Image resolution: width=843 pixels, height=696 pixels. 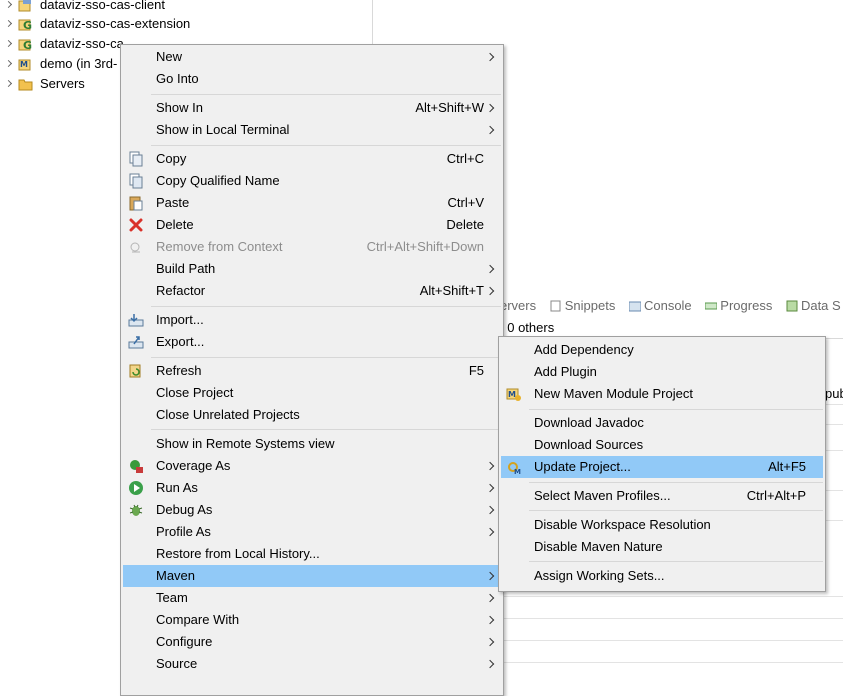 What do you see at coordinates (312, 247) in the screenshot?
I see `menu-item-remove-from-context: Remove from Context Ctrl+Alt+Shift+Down` at bounding box center [312, 247].